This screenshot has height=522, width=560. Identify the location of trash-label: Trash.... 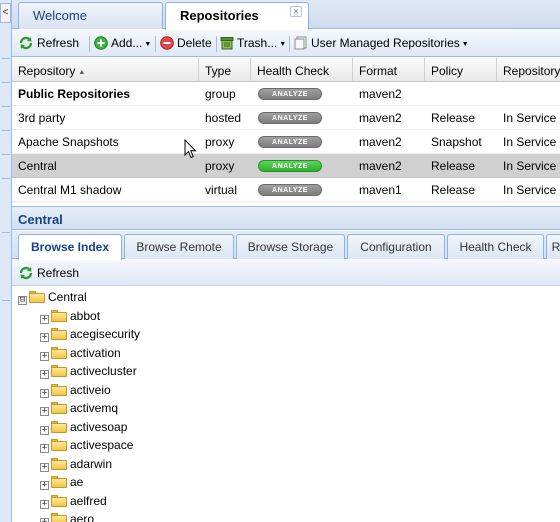
(257, 43).